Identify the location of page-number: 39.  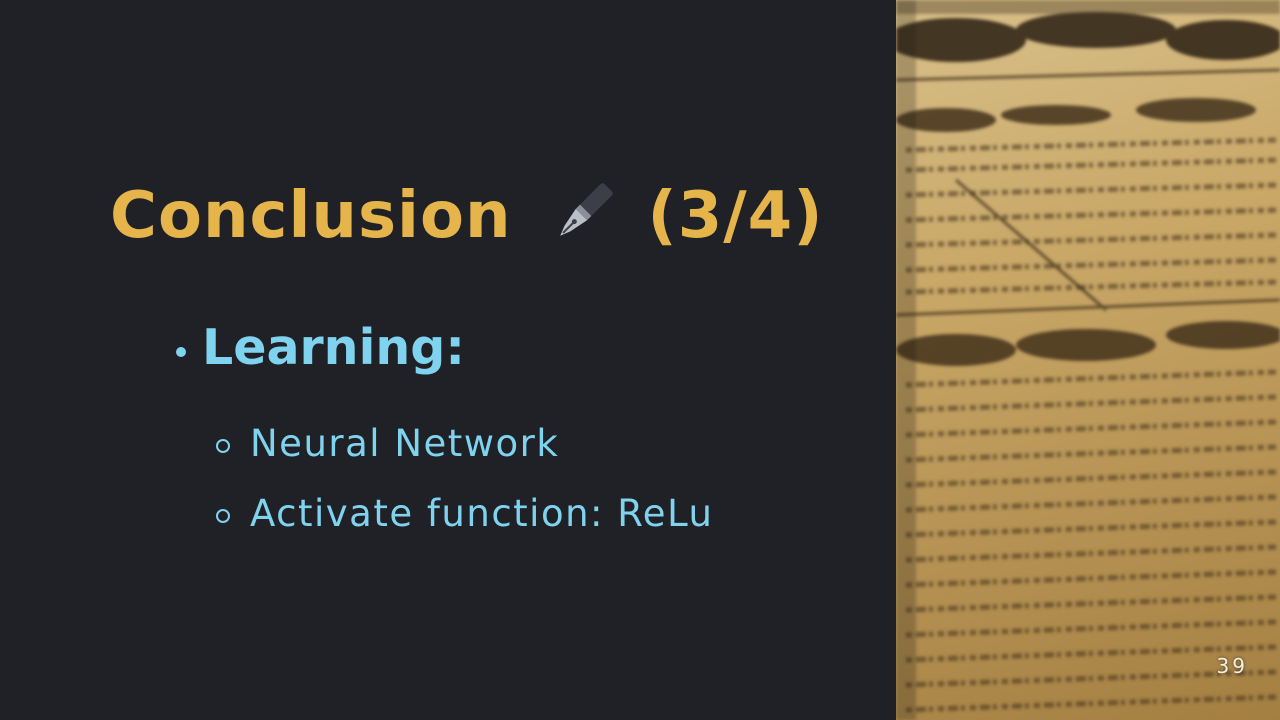
(1232, 666).